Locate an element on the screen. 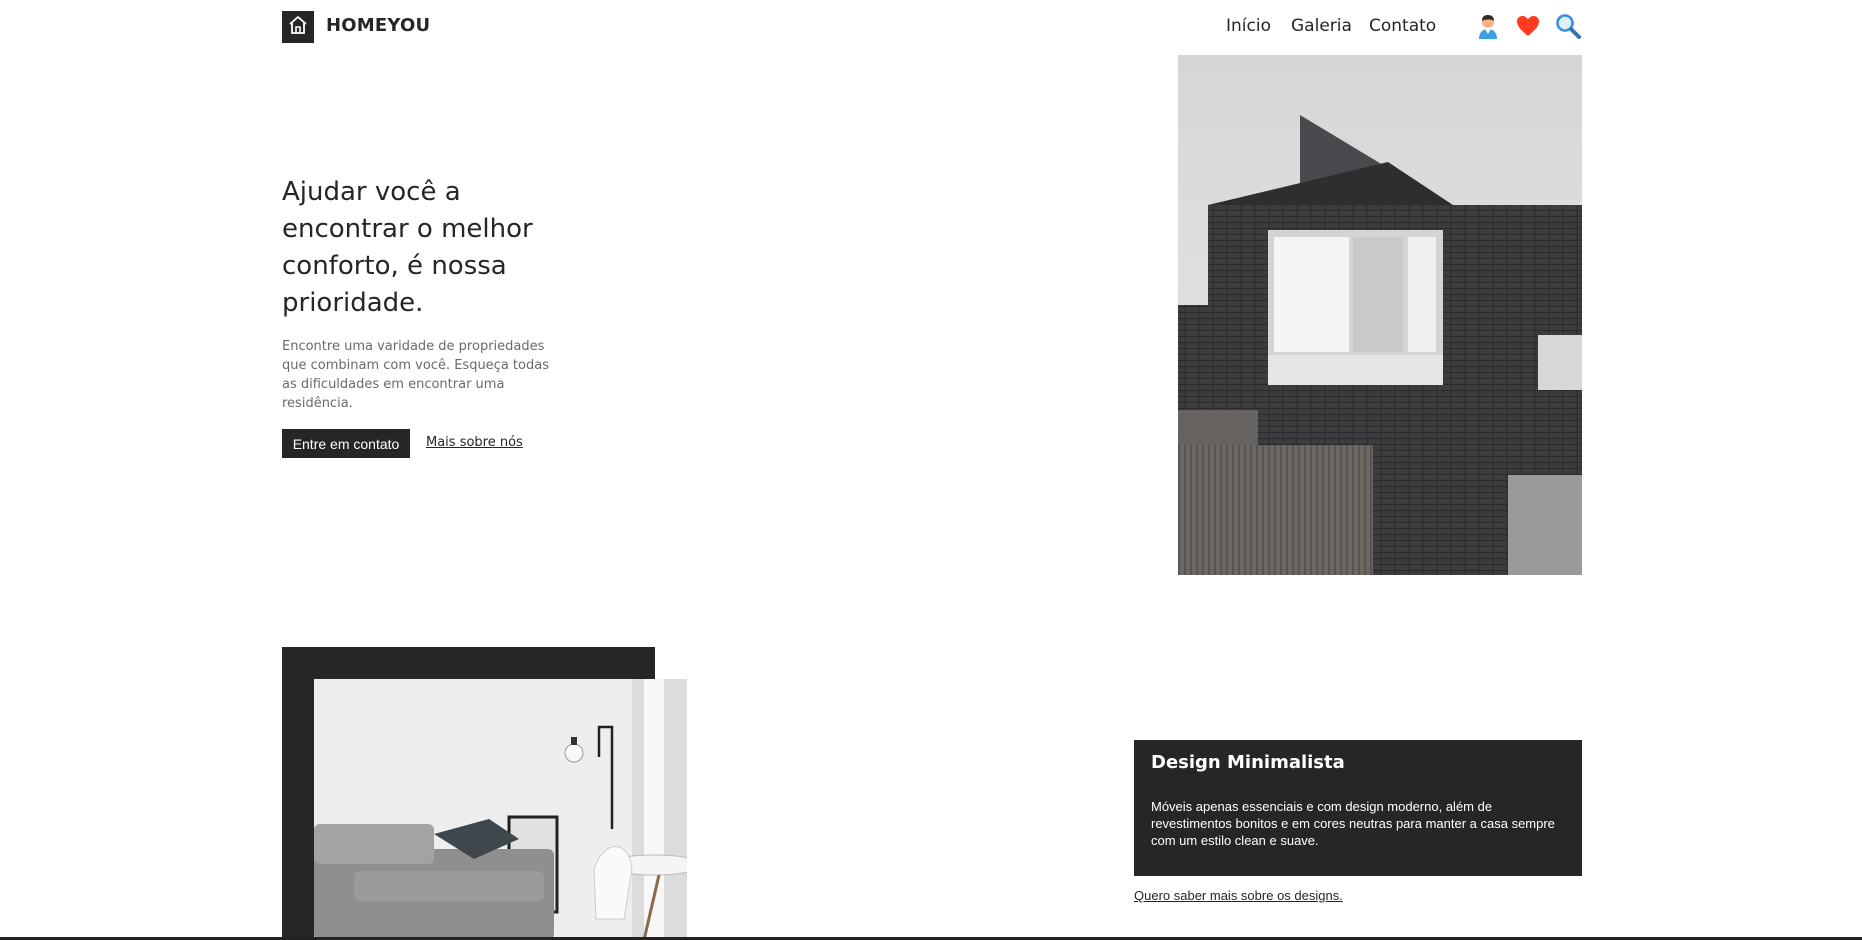 This screenshot has height=940, width=1862. brand-name: HOMEYOU is located at coordinates (378, 25).